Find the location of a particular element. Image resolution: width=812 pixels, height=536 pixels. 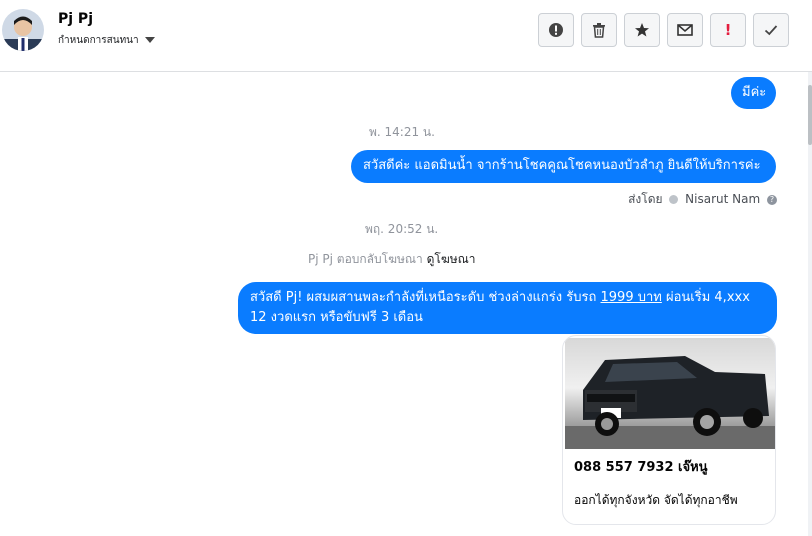

conversation-menu: กำหนดการสนทนา is located at coordinates (106, 40).